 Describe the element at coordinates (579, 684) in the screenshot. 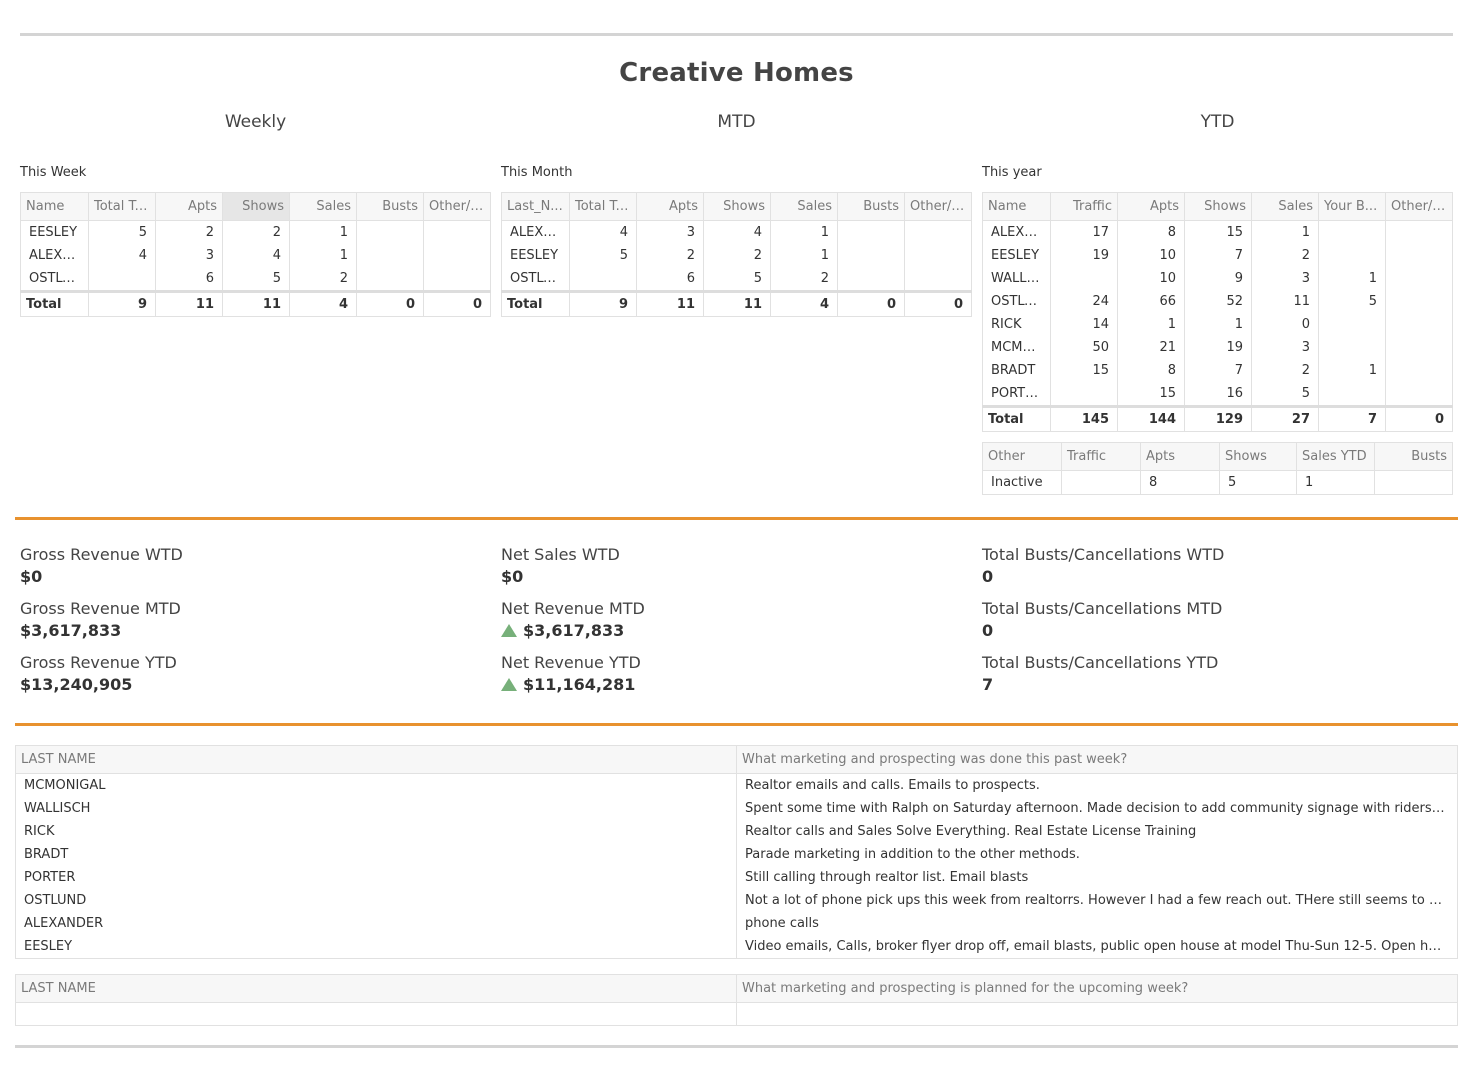

I see `kpi-value: $11,164,281` at that location.